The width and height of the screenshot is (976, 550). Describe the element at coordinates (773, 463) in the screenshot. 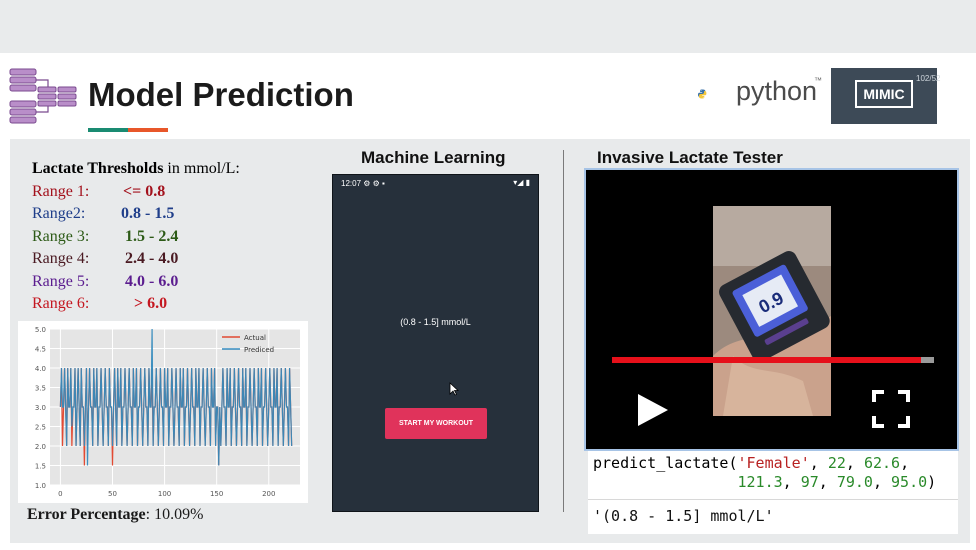

I see `code-string: 'Female'` at that location.